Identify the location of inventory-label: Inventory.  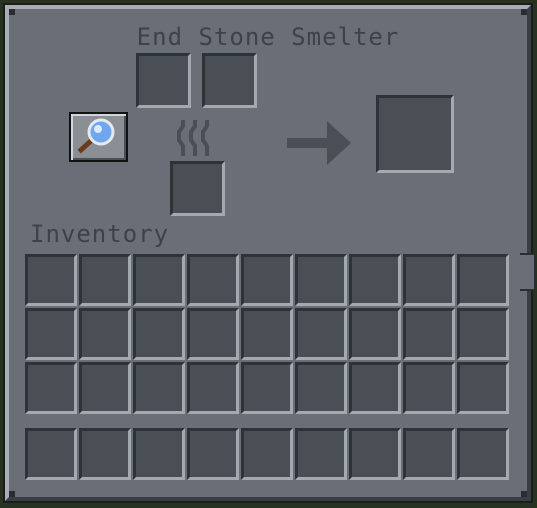
(100, 234).